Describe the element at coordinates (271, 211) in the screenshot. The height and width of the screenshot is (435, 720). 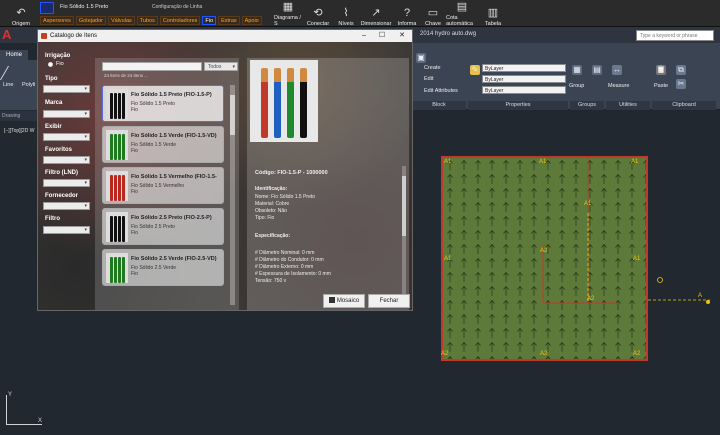
I see `detail-obsoleto: Obsoleto: Não` at that location.